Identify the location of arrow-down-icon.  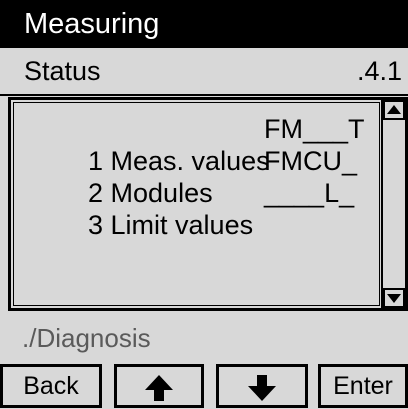
(262, 388).